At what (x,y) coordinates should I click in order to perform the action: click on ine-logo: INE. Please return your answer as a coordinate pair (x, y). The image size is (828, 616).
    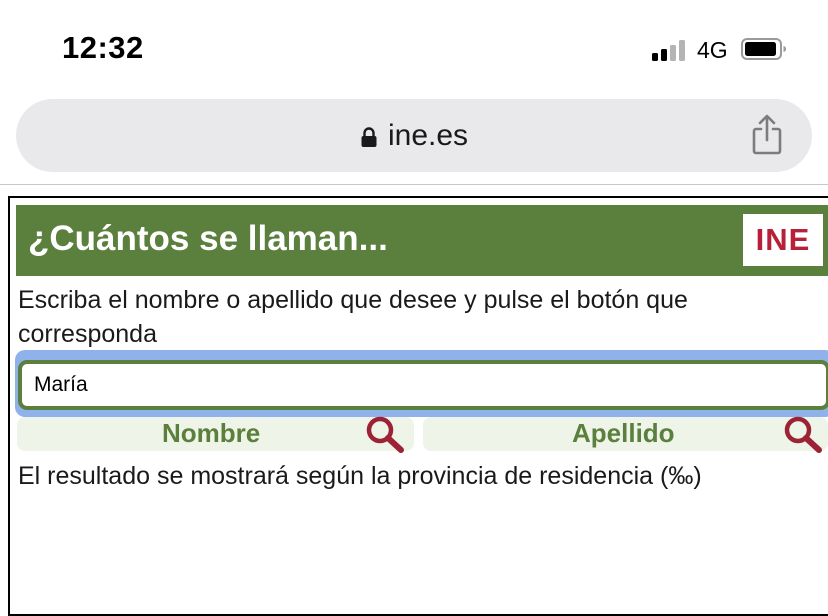
    Looking at the image, I should click on (783, 240).